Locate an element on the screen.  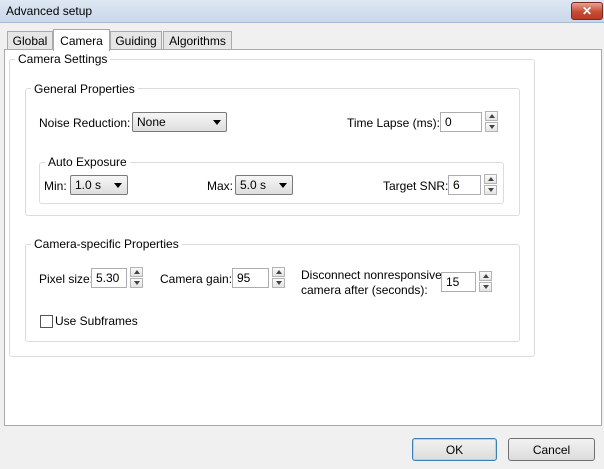
camera-settings-legend: Camera Settings is located at coordinates (63, 59).